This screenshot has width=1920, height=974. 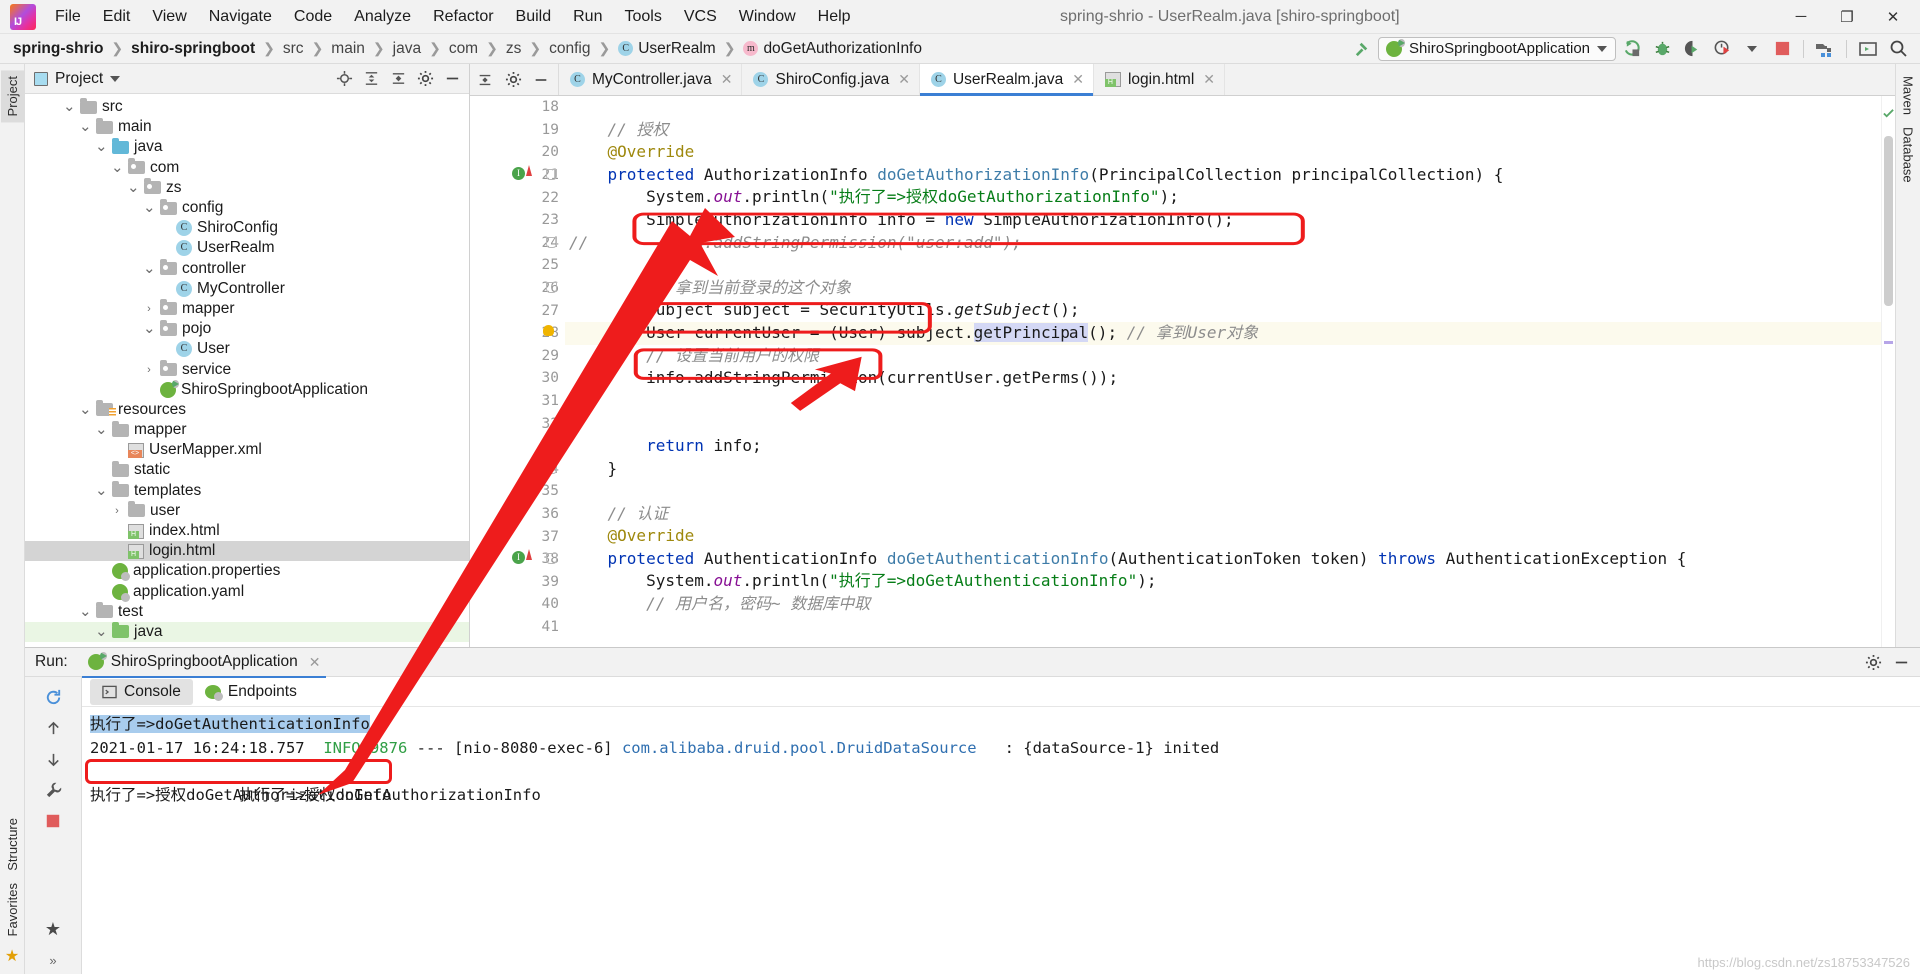 I want to click on run-button, so click(x=1632, y=49).